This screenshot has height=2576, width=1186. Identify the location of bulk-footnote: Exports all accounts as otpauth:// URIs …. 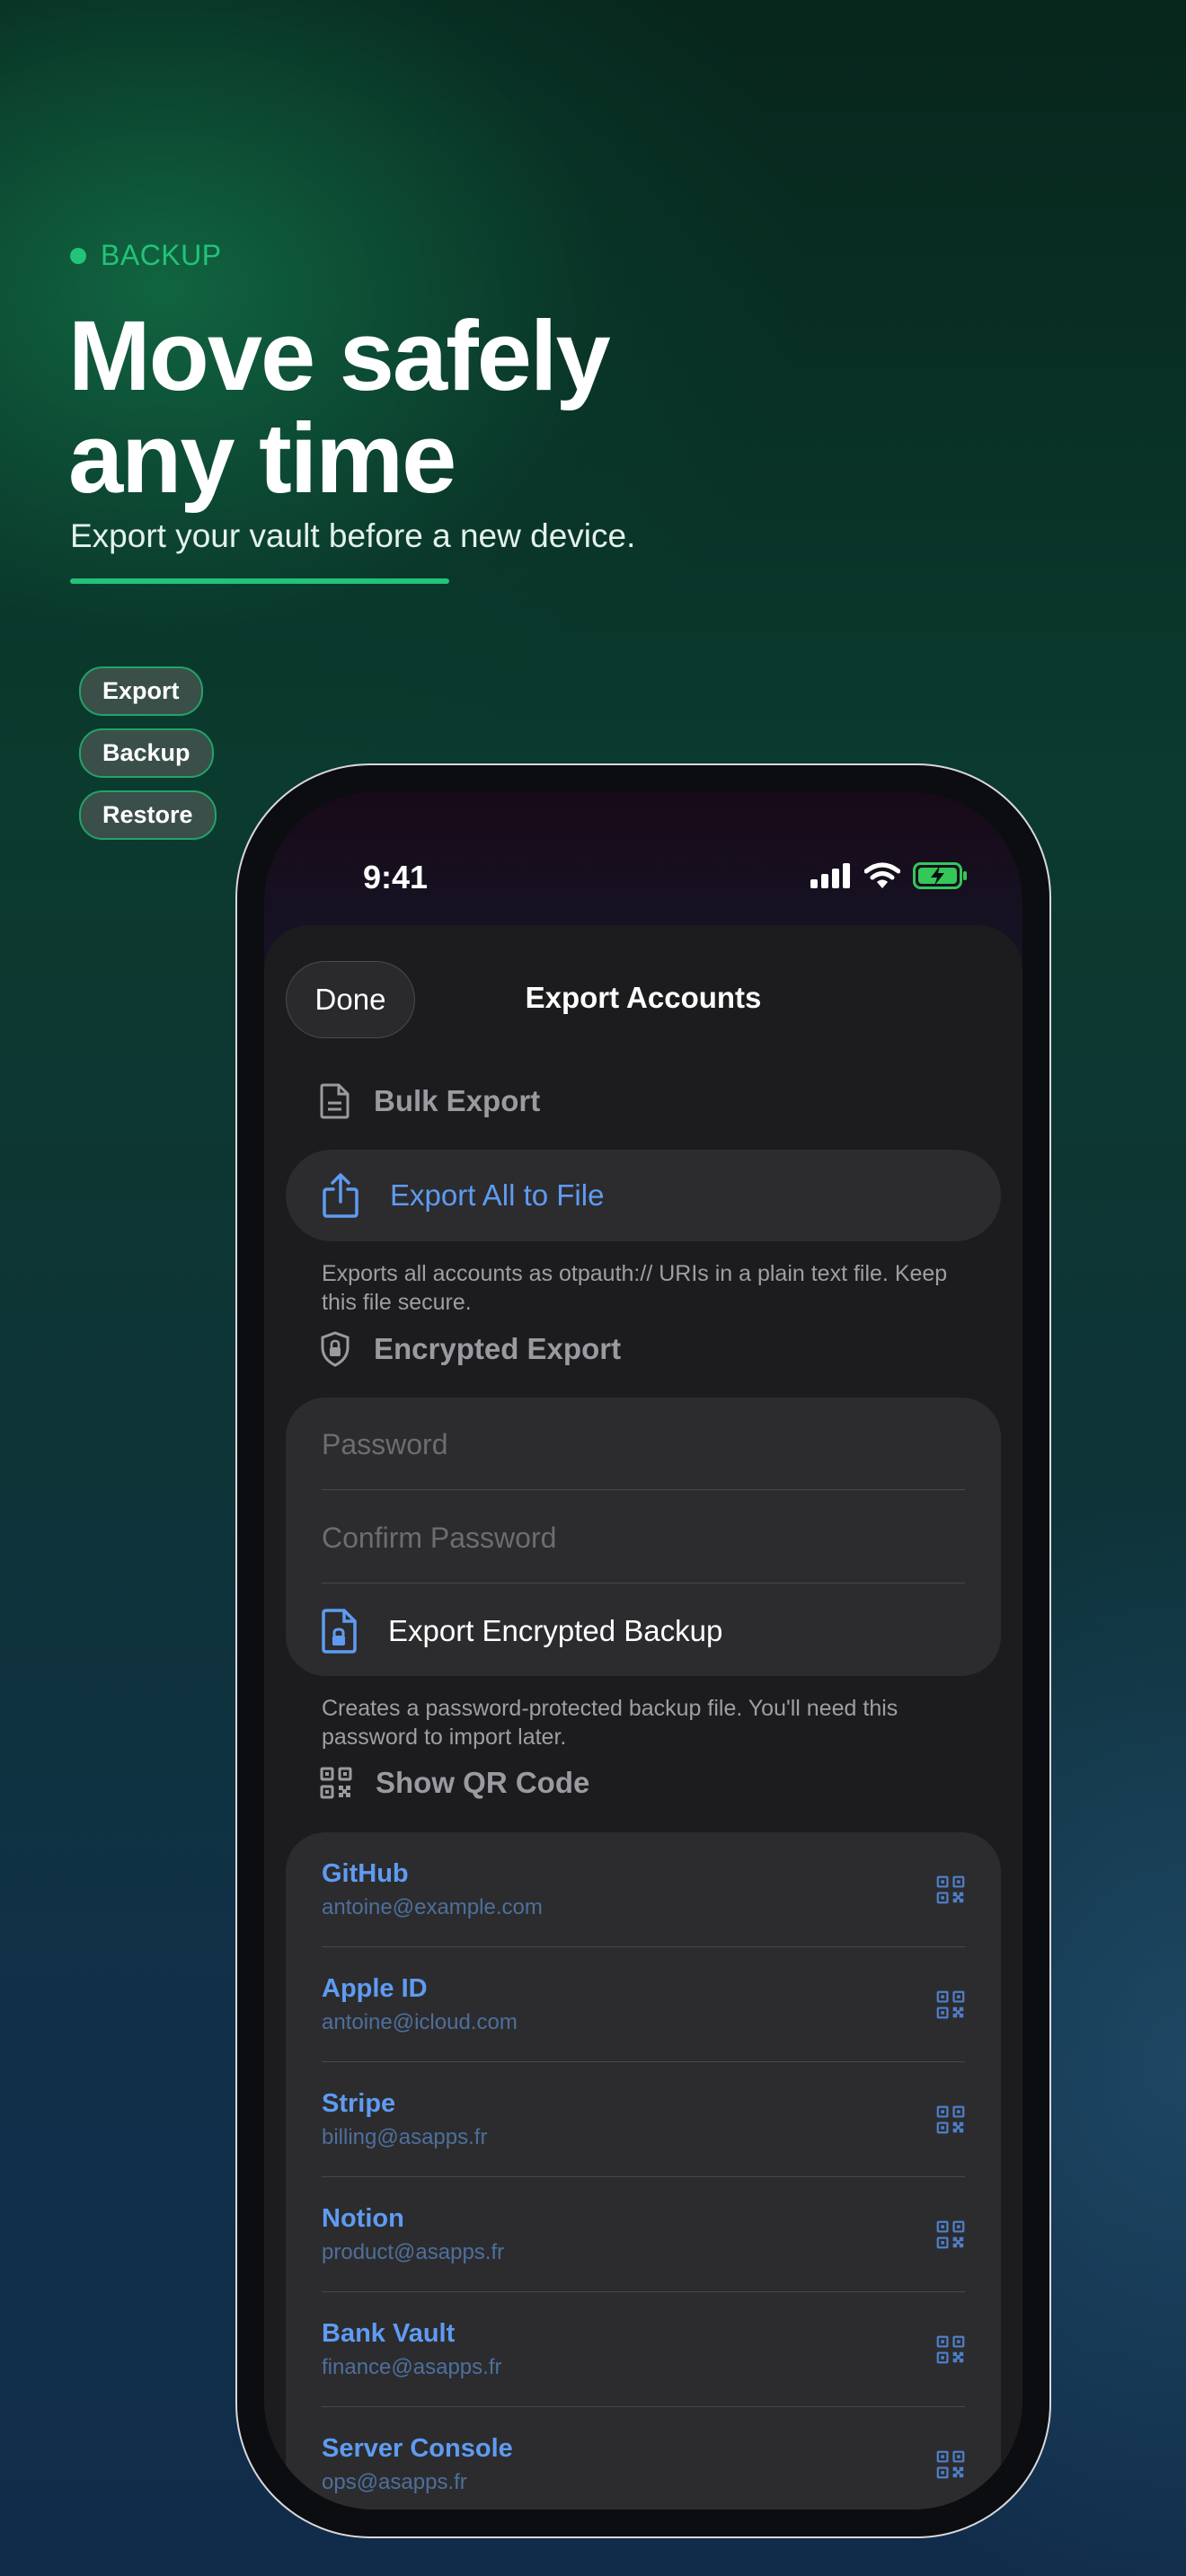
(635, 1288).